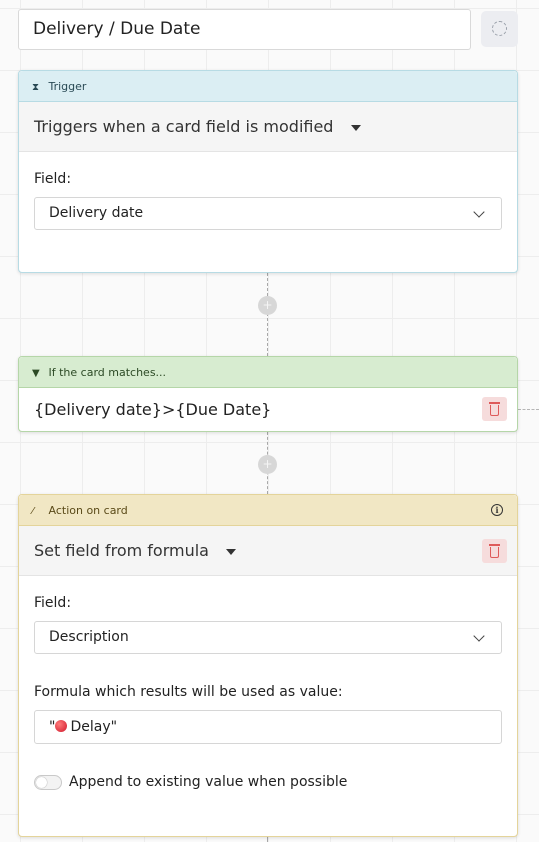 This screenshot has width=539, height=842. What do you see at coordinates (268, 213) in the screenshot?
I see `trigger-field-select: Delivery date` at bounding box center [268, 213].